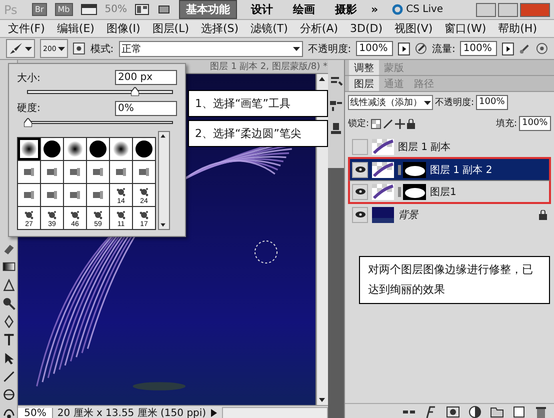  What do you see at coordinates (335, 129) in the screenshot?
I see `clone-source-panel-icon` at bounding box center [335, 129].